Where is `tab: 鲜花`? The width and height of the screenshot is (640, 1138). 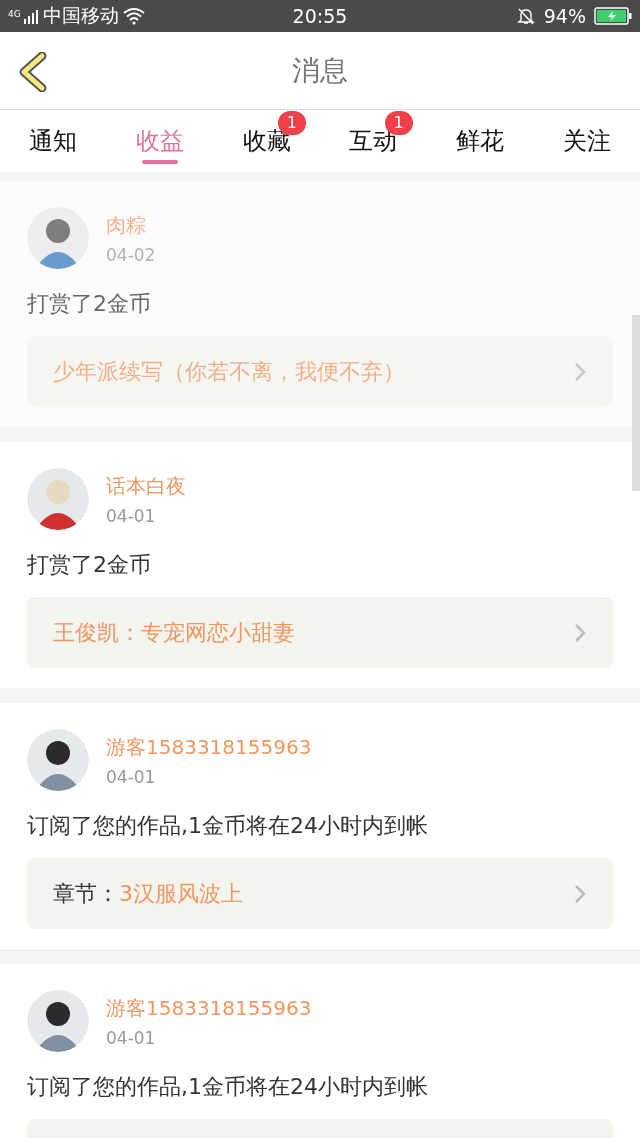 tab: 鲜花 is located at coordinates (480, 141).